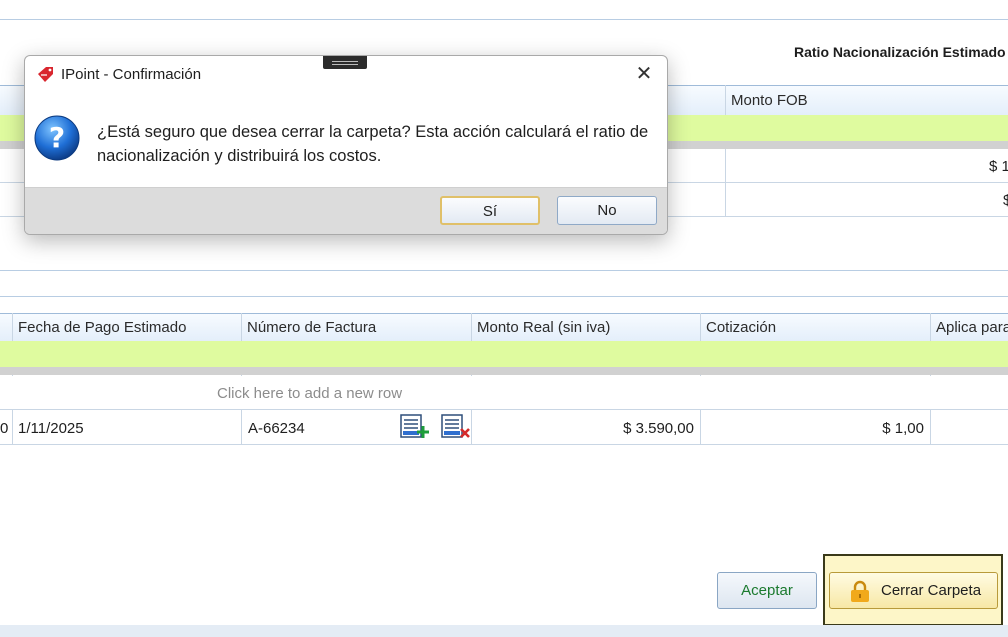 Image resolution: width=1008 pixels, height=637 pixels. What do you see at coordinates (276, 428) in the screenshot?
I see `row-factura-cell: A-66234` at bounding box center [276, 428].